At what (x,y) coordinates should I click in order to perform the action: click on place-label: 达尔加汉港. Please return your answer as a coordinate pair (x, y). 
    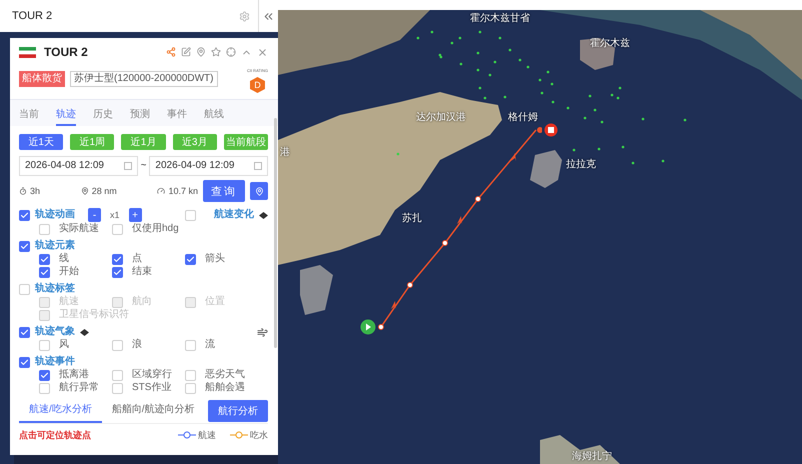
    Looking at the image, I should click on (441, 118).